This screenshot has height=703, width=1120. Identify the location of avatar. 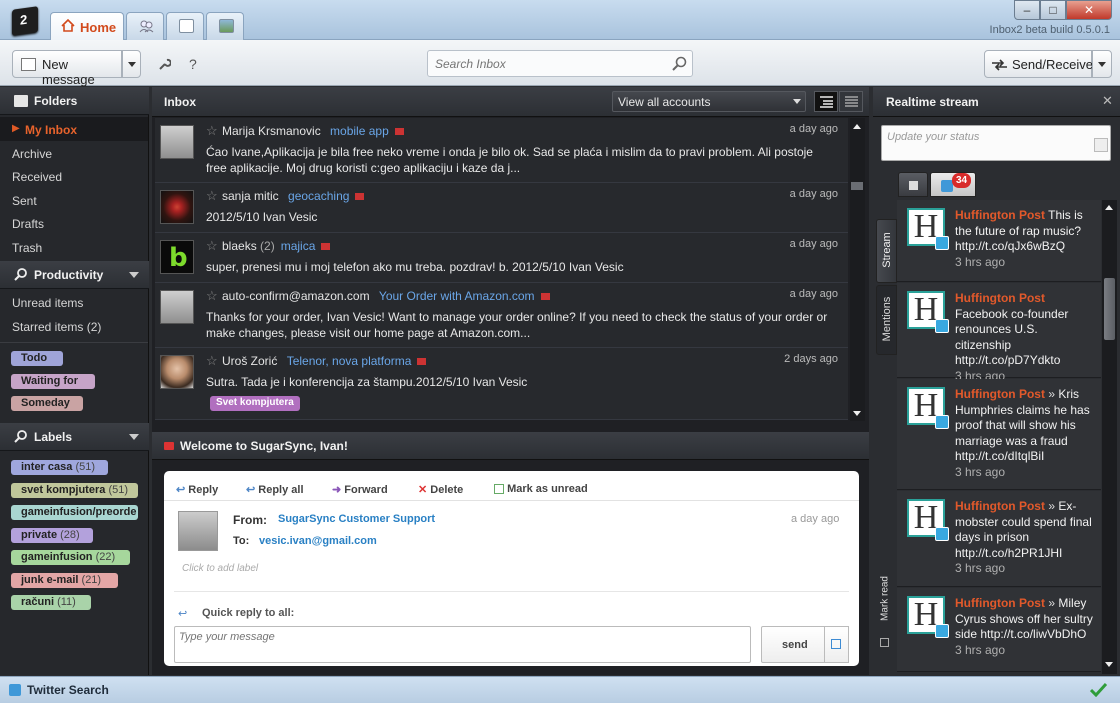
(177, 207).